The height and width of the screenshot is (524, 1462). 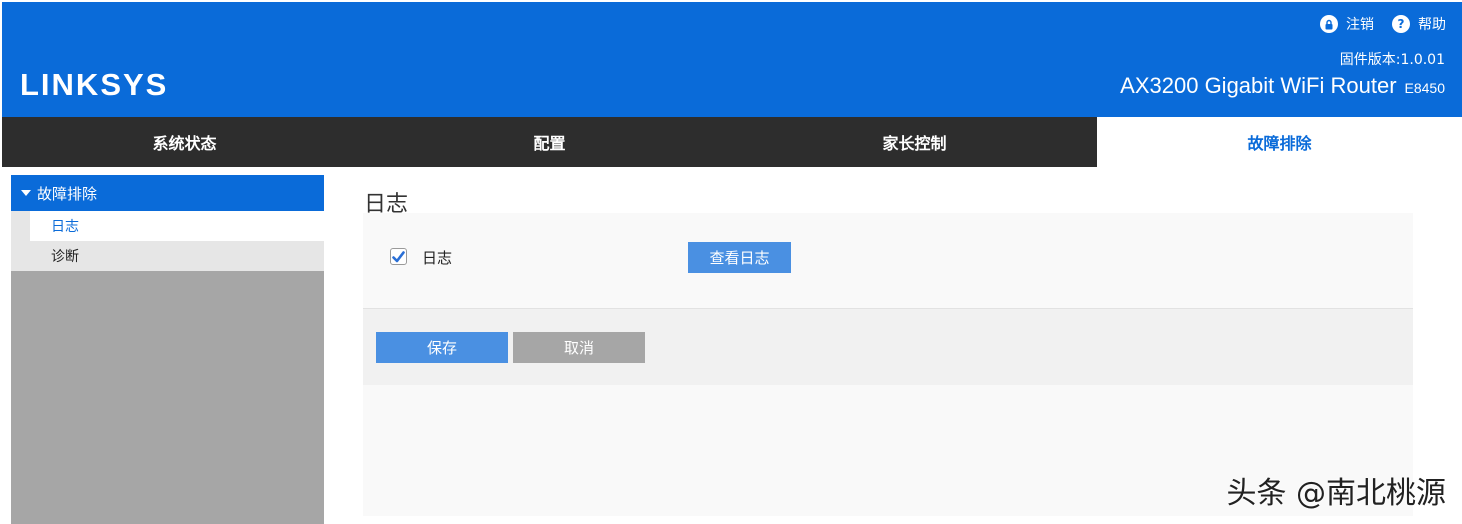 I want to click on router-model: AX3200 Gigabit WiFi Router E8450, so click(x=1282, y=86).